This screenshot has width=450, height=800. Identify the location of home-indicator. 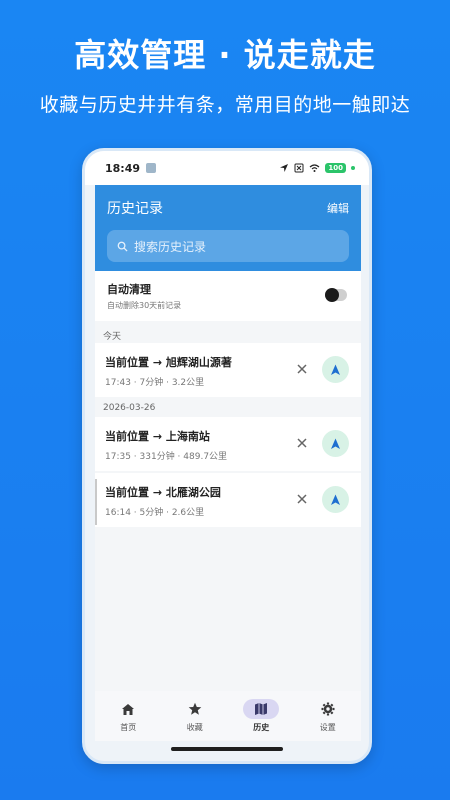
(227, 749).